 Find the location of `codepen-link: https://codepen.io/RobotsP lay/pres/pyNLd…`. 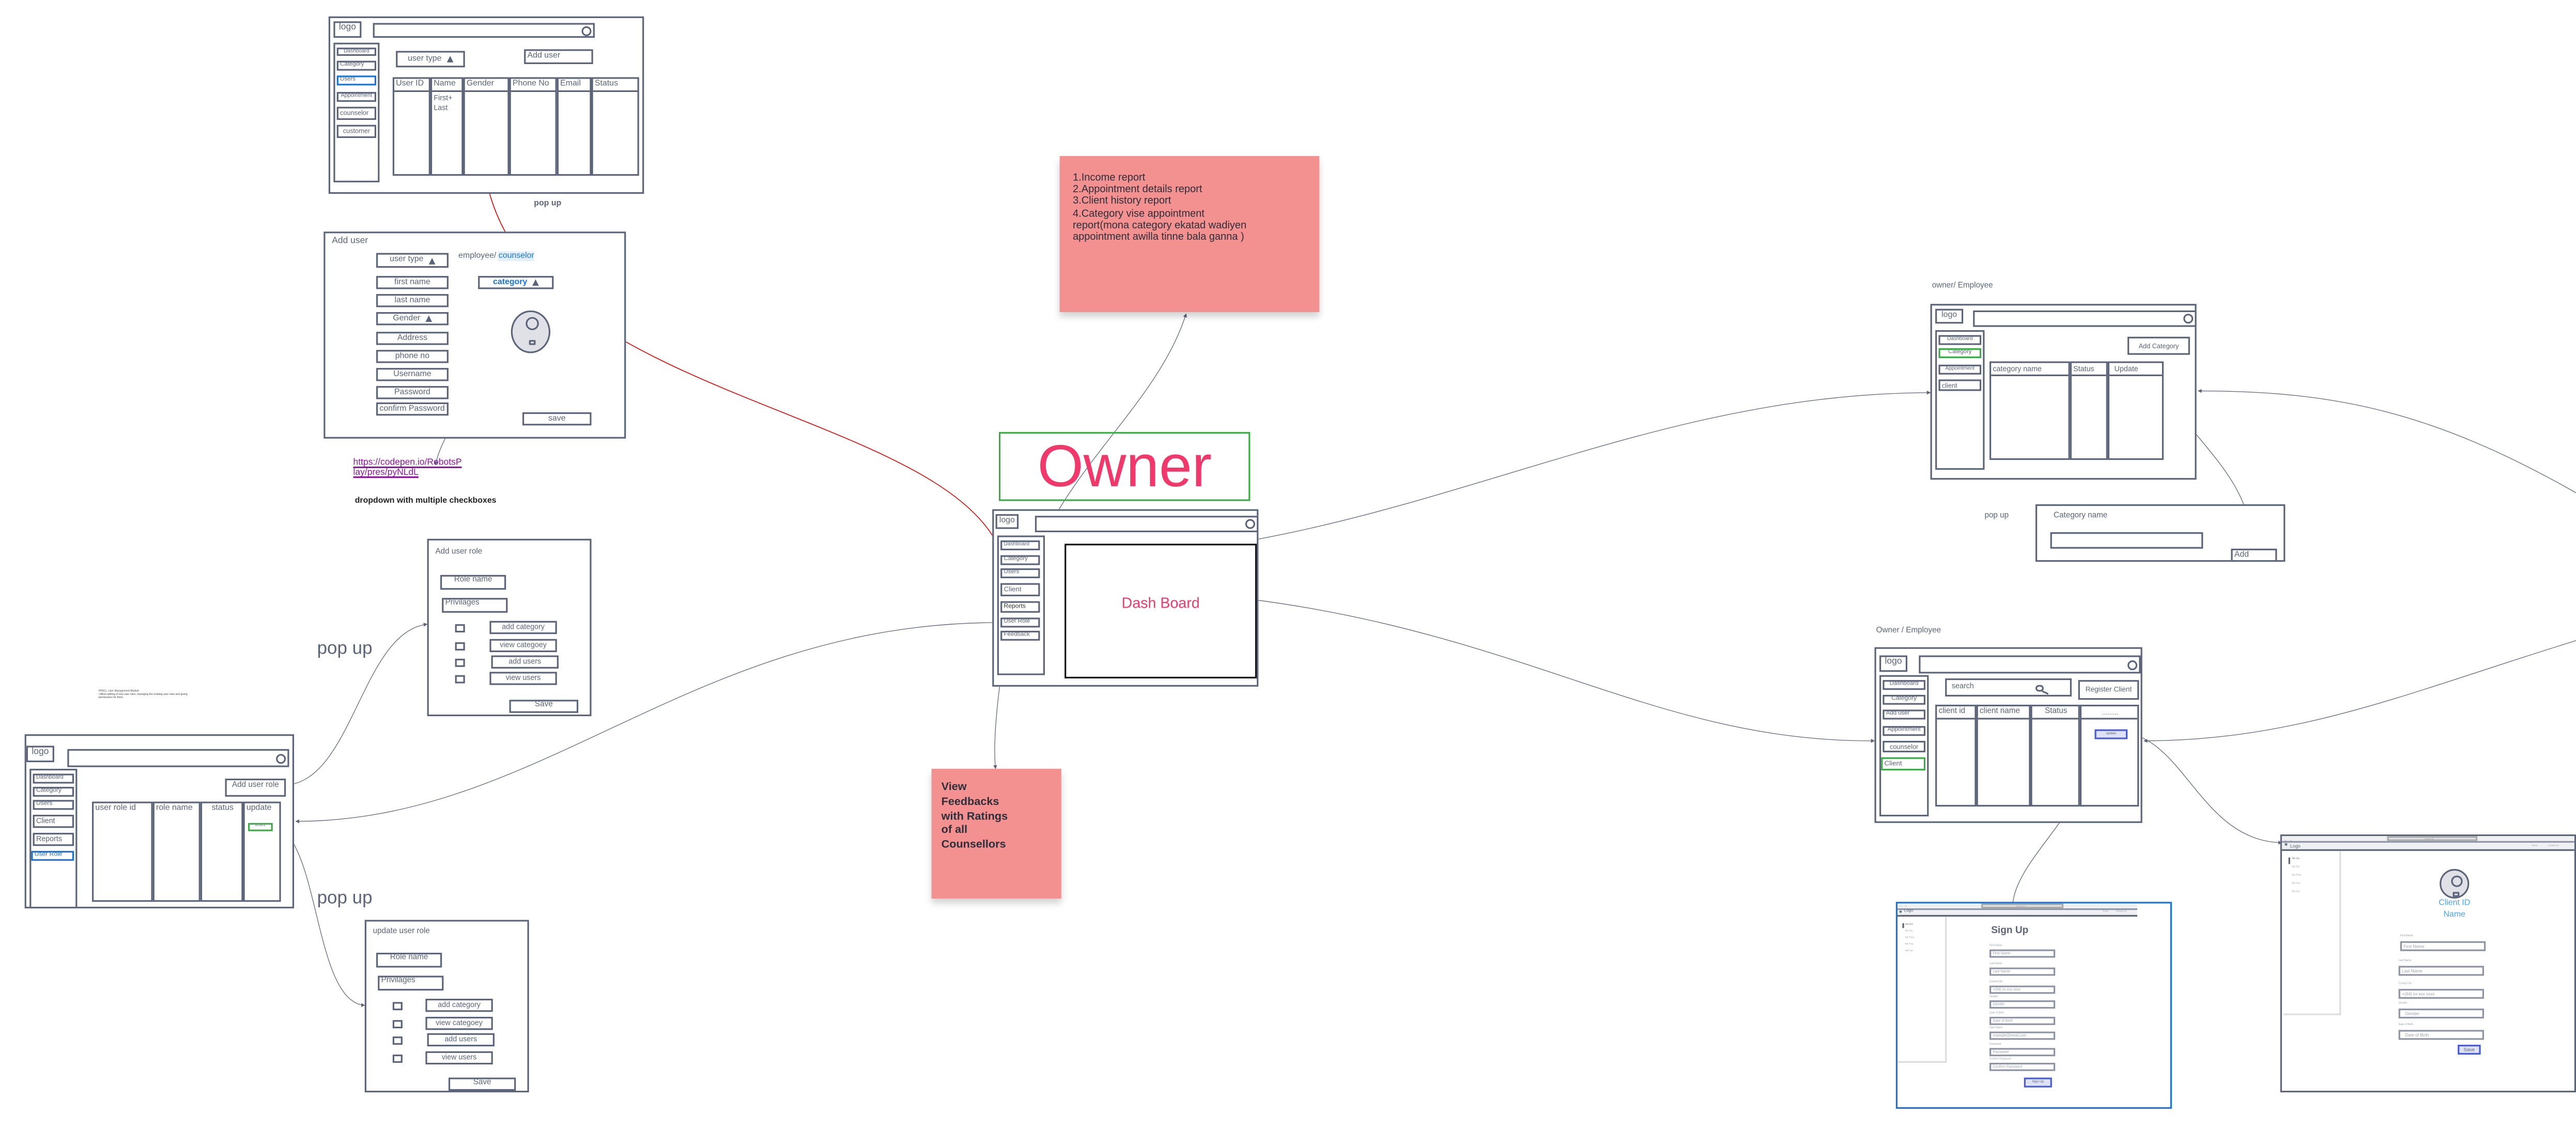

codepen-link: https://codepen.io/RobotsP lay/pres/pyNLd… is located at coordinates (407, 468).